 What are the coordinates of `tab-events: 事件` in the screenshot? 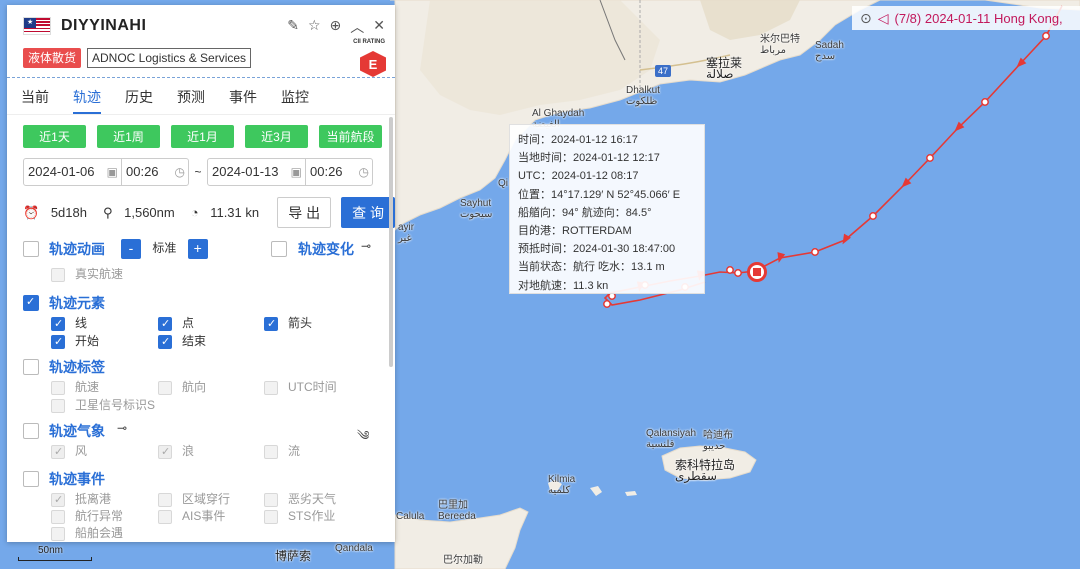 It's located at (243, 98).